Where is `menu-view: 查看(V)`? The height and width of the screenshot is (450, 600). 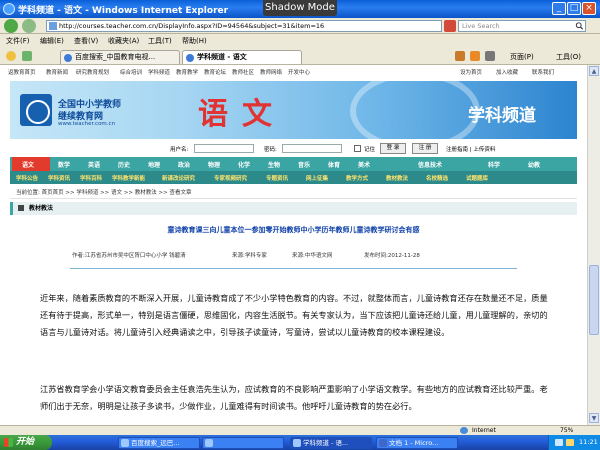
menu-view: 查看(V) is located at coordinates (86, 41).